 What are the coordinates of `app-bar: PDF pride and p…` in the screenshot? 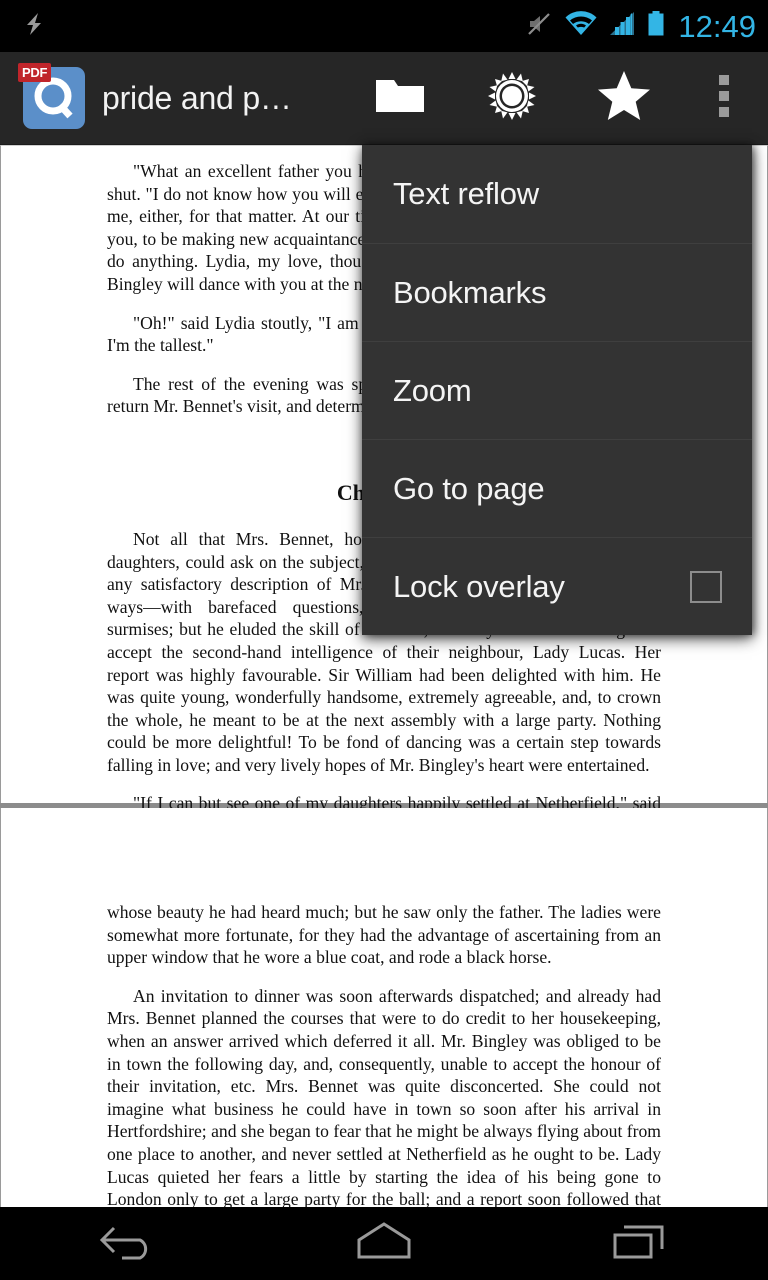 It's located at (384, 98).